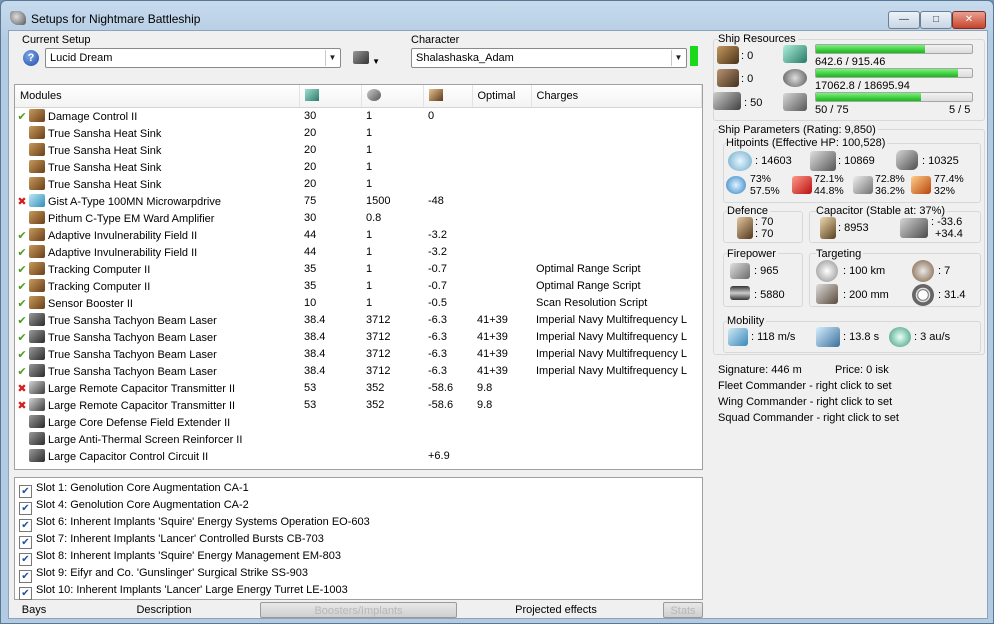  Describe the element at coordinates (81, 58) in the screenshot. I see `setup-select-value: Lucid Dream` at that location.